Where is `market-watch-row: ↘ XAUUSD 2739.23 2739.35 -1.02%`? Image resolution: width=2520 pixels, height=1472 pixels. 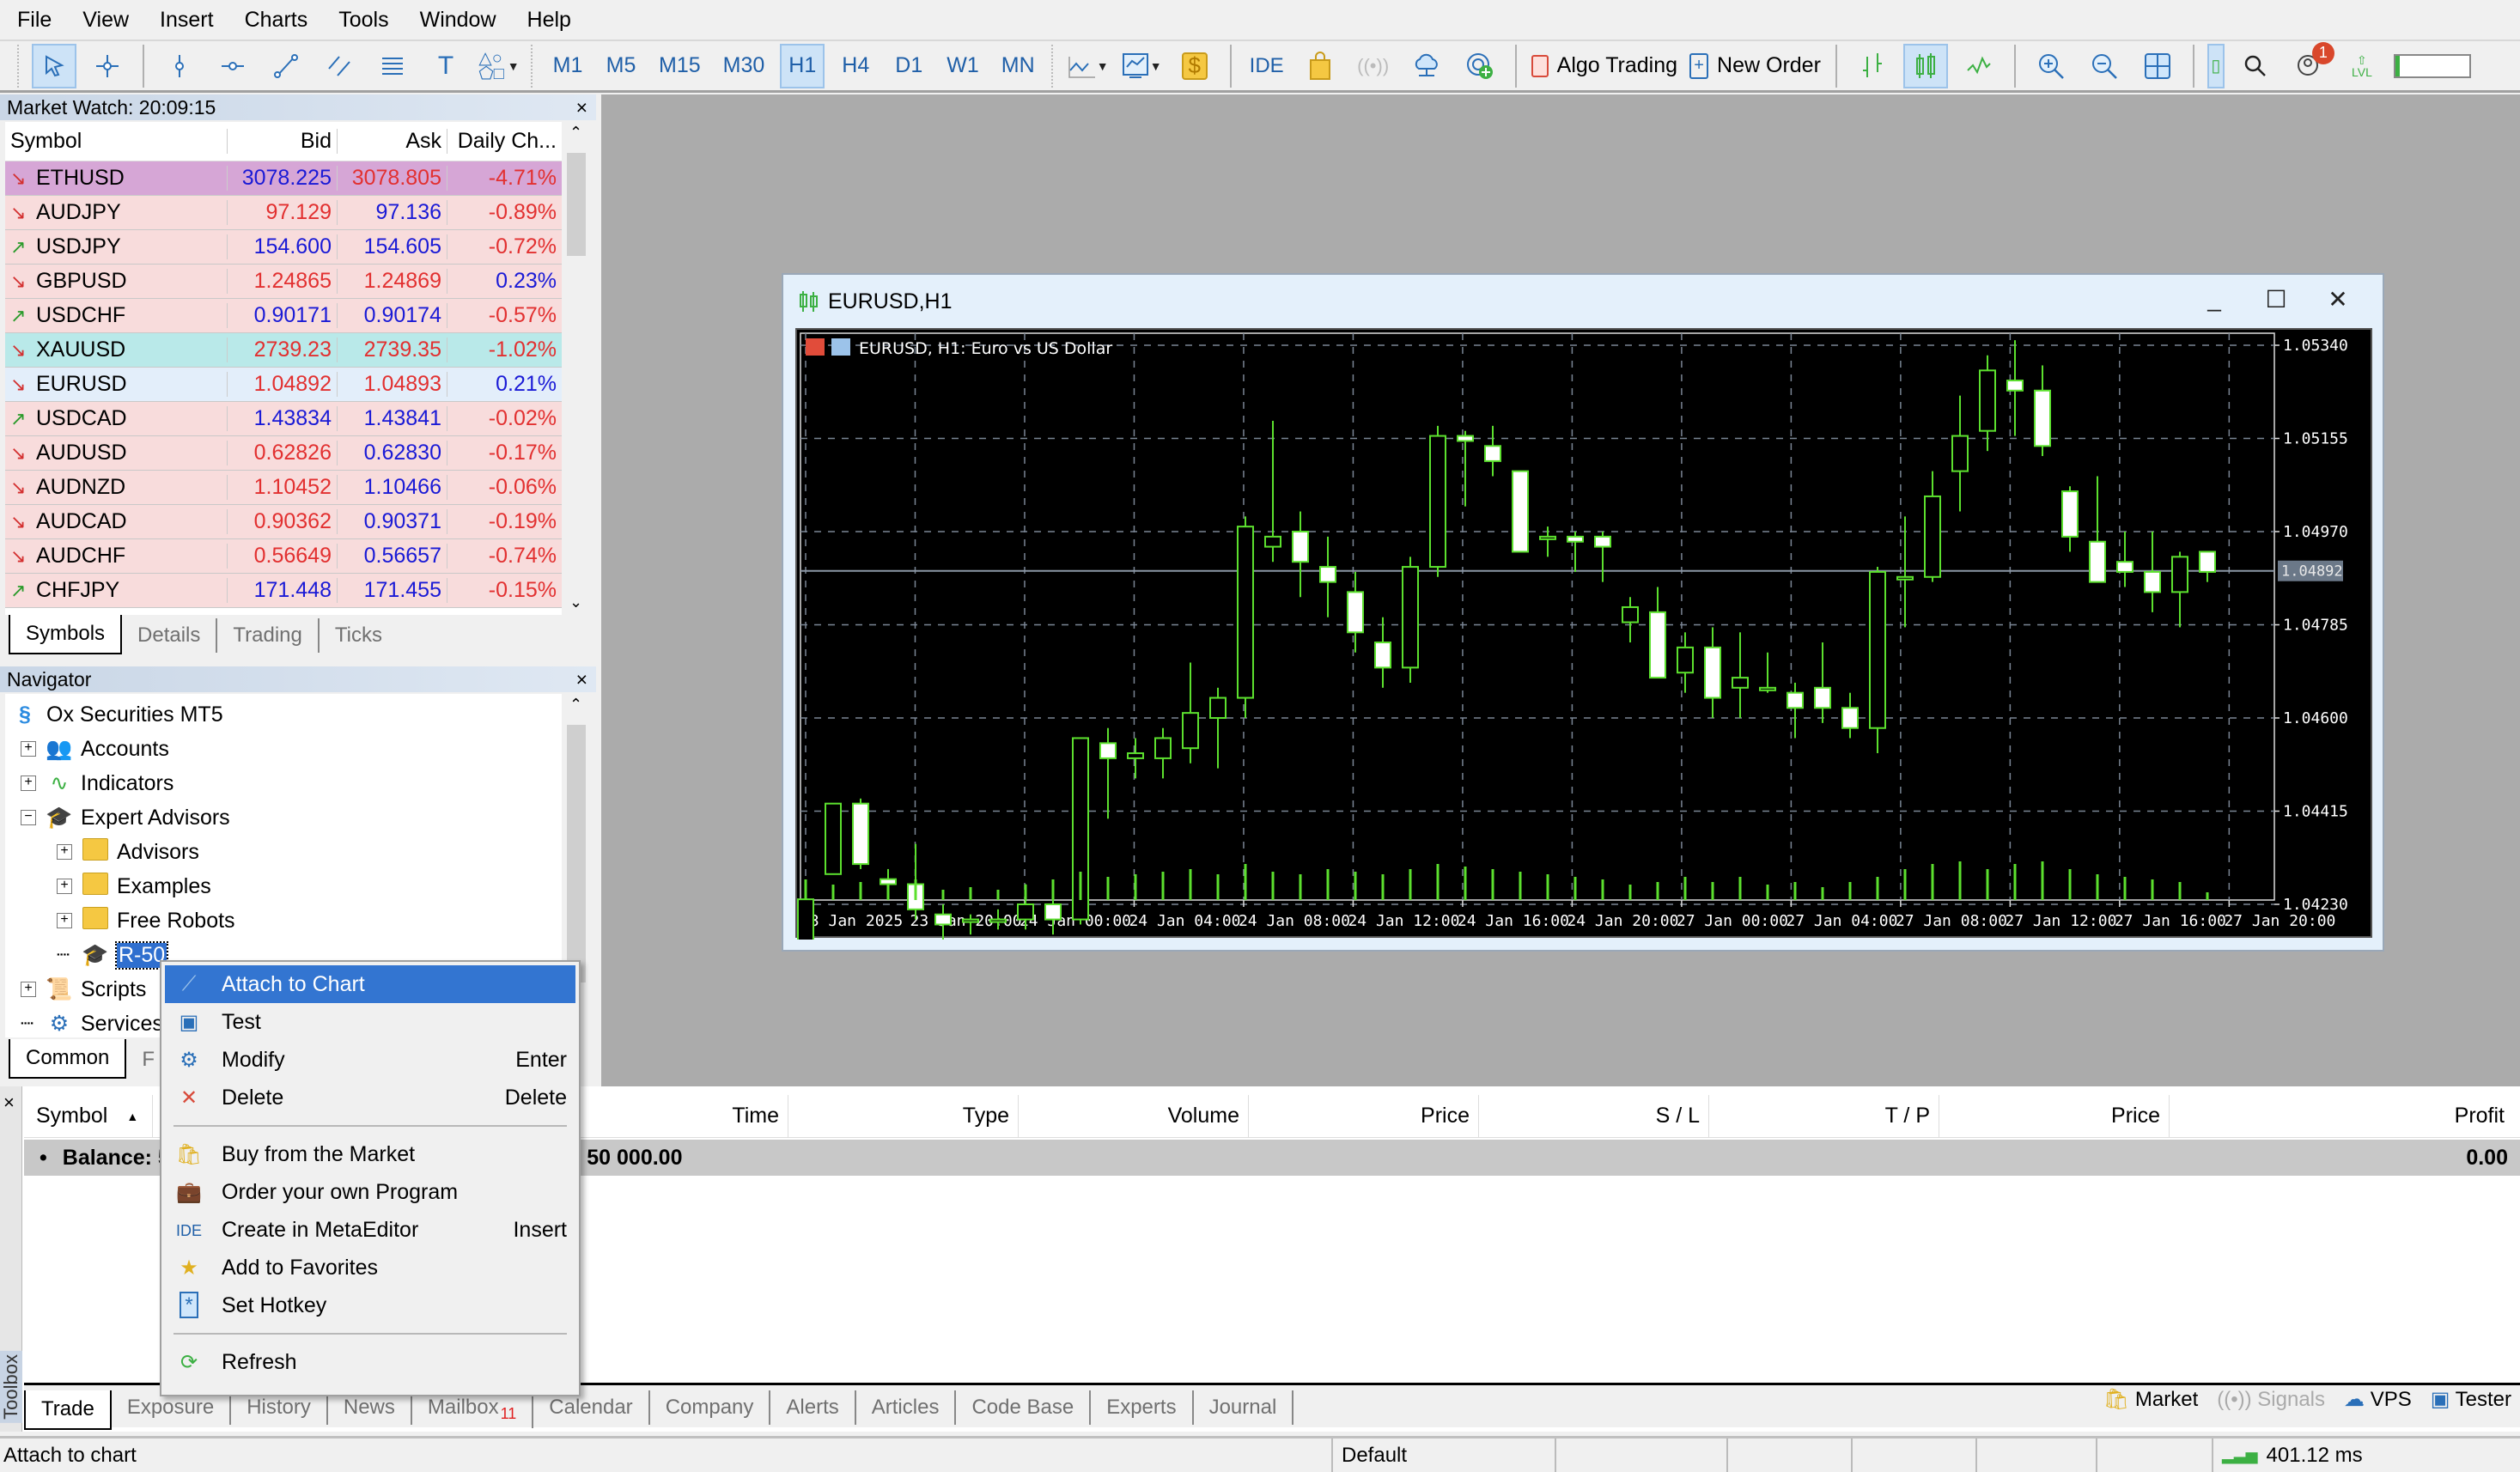 market-watch-row: ↘ XAUUSD 2739.23 2739.35 -1.02% is located at coordinates (284, 351).